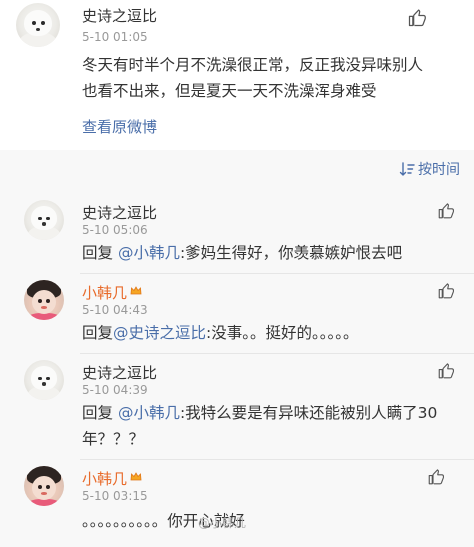  Describe the element at coordinates (308, 413) in the screenshot. I see `comment-body: :我特么要是有异味还能被别人瞒了30` at that location.